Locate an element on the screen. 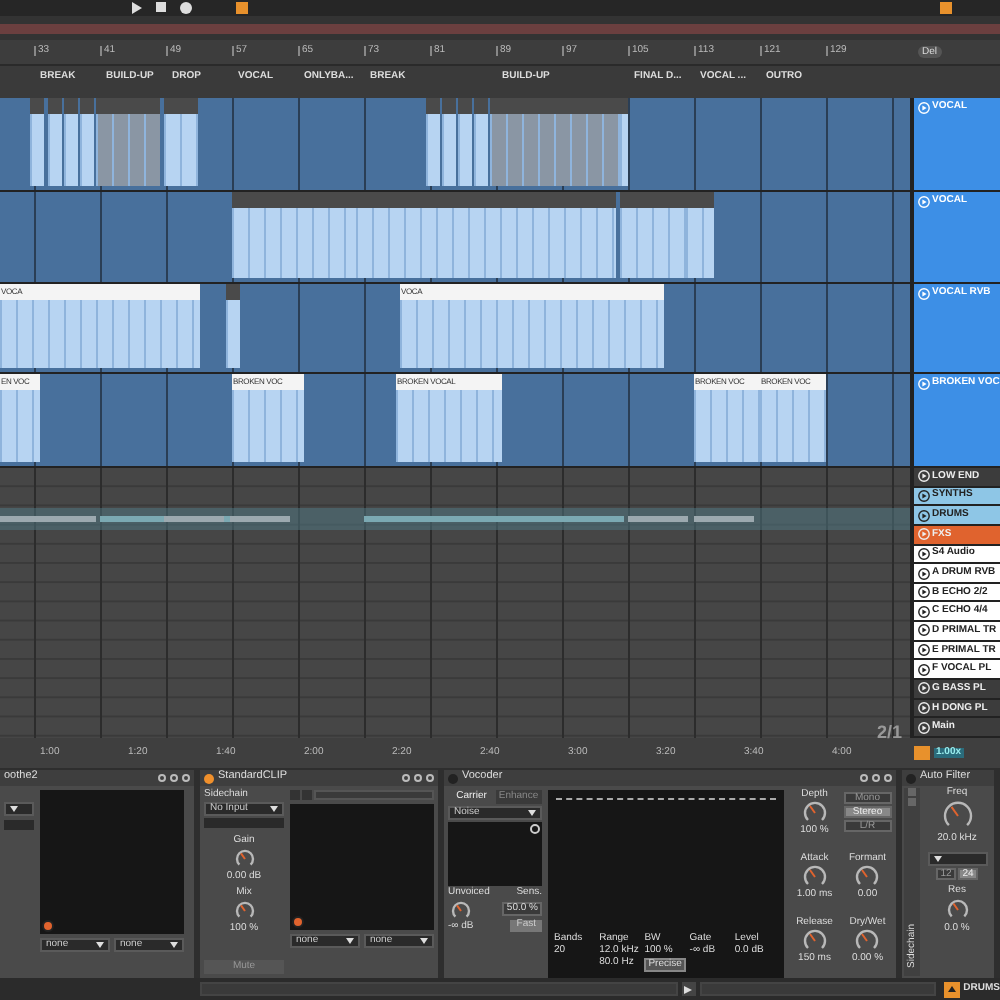  record-icon is located at coordinates (186, 8).